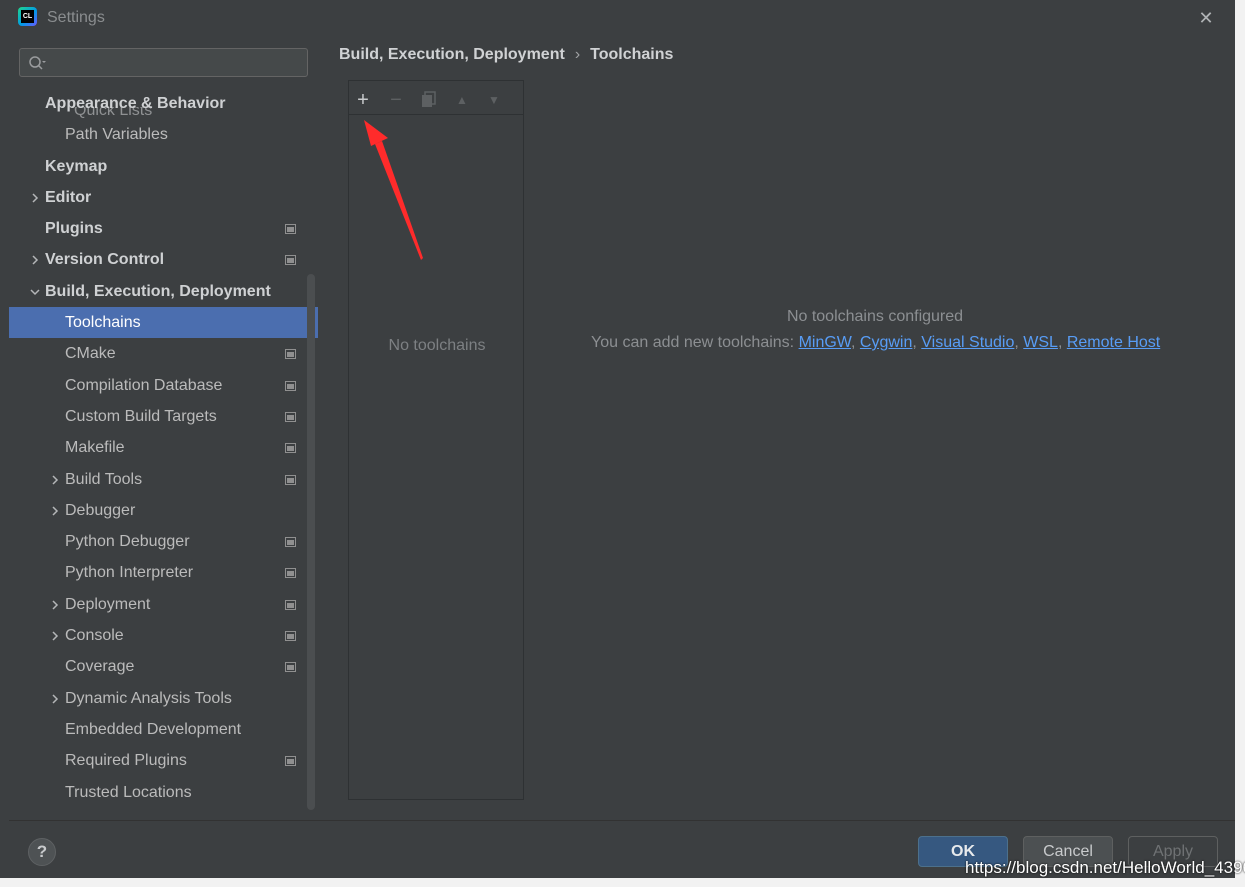  I want to click on sidebar-item-label: Appearance & Behavior, so click(135, 103).